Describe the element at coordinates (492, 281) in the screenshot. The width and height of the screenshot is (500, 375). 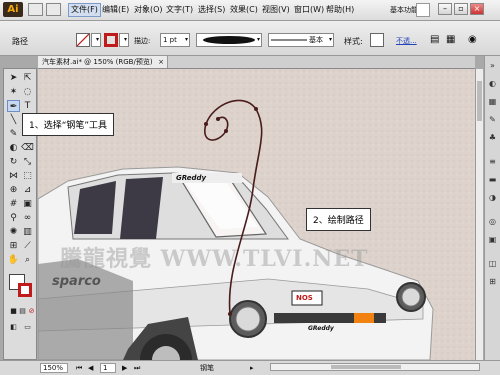
I see `artboards-panel-icon: ⊞` at that location.